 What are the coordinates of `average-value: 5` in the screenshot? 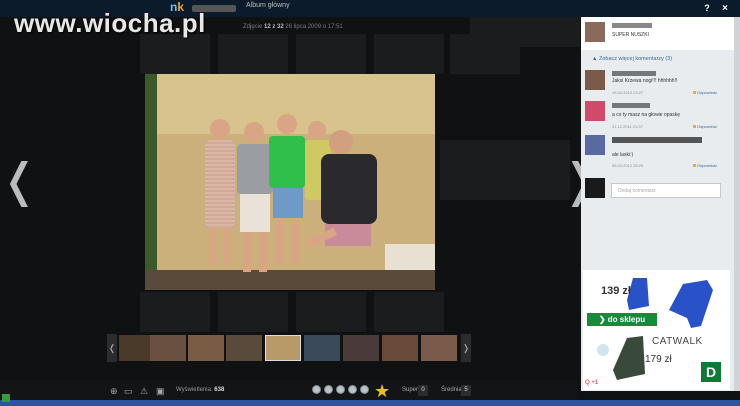 It's located at (466, 390).